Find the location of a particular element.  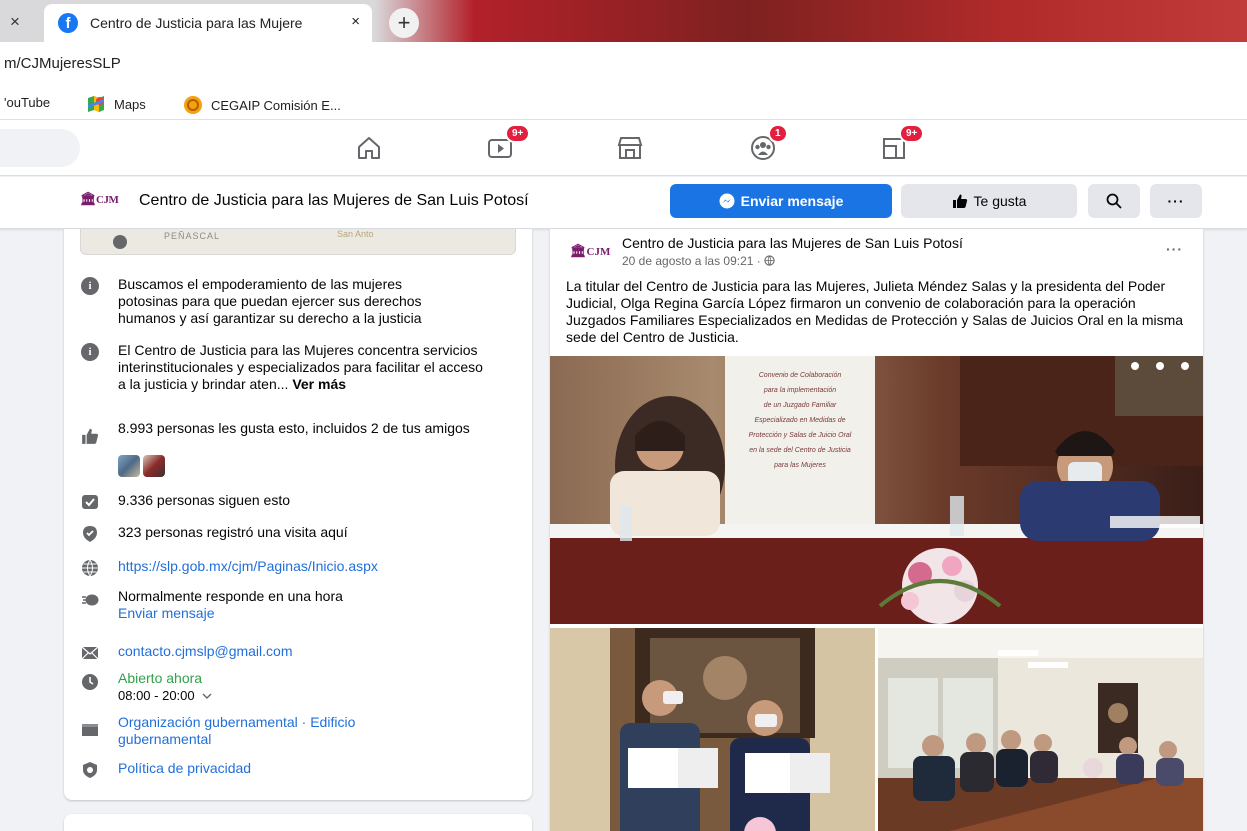

home-icon is located at coordinates (369, 148).